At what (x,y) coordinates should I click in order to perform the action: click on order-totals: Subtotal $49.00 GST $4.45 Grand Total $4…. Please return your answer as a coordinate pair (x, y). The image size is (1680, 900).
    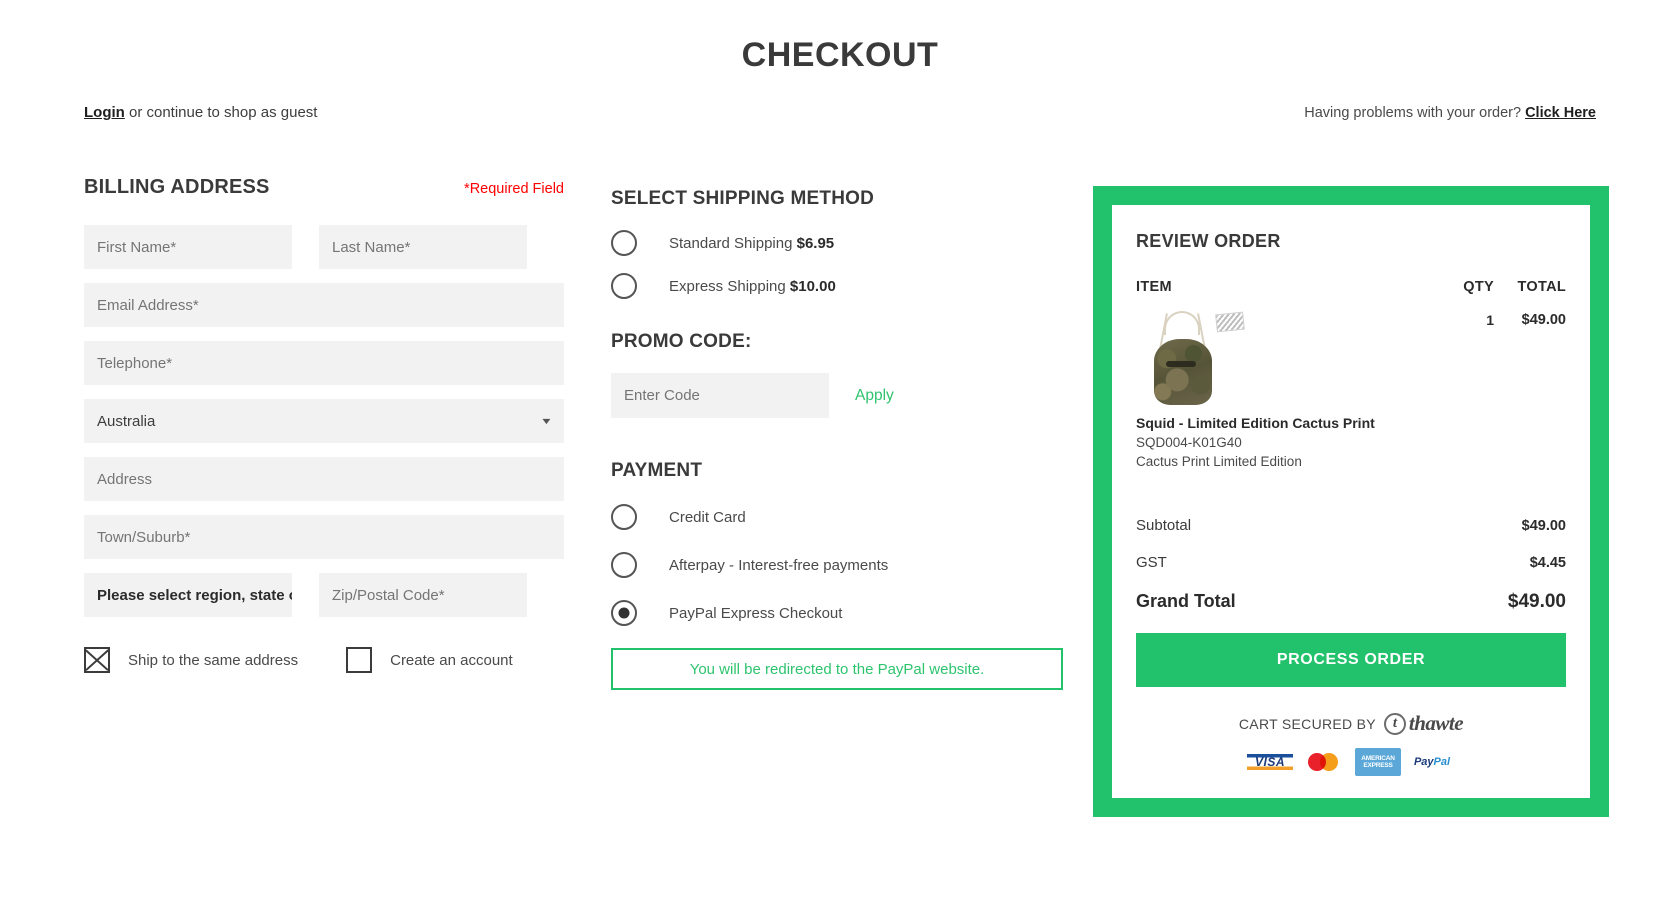
    Looking at the image, I should click on (1351, 565).